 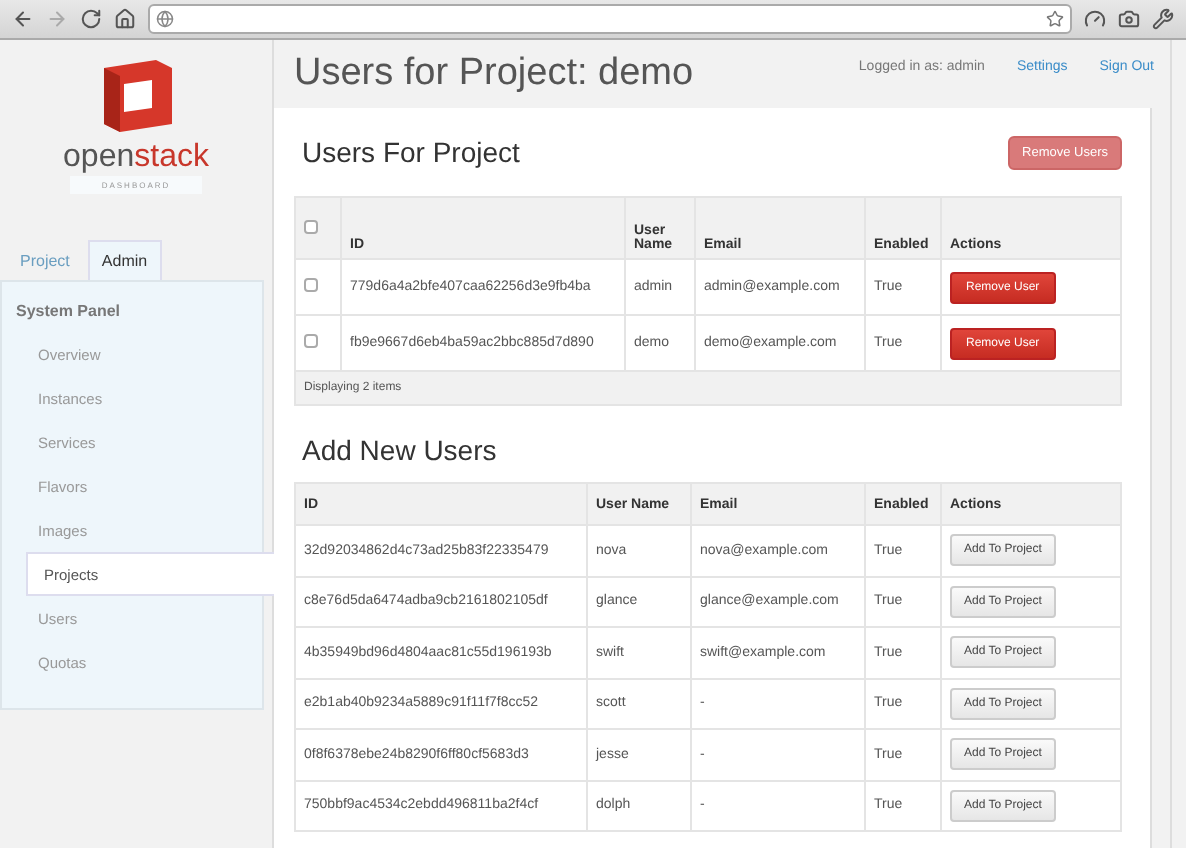 I want to click on back-icon, so click(x=23, y=19).